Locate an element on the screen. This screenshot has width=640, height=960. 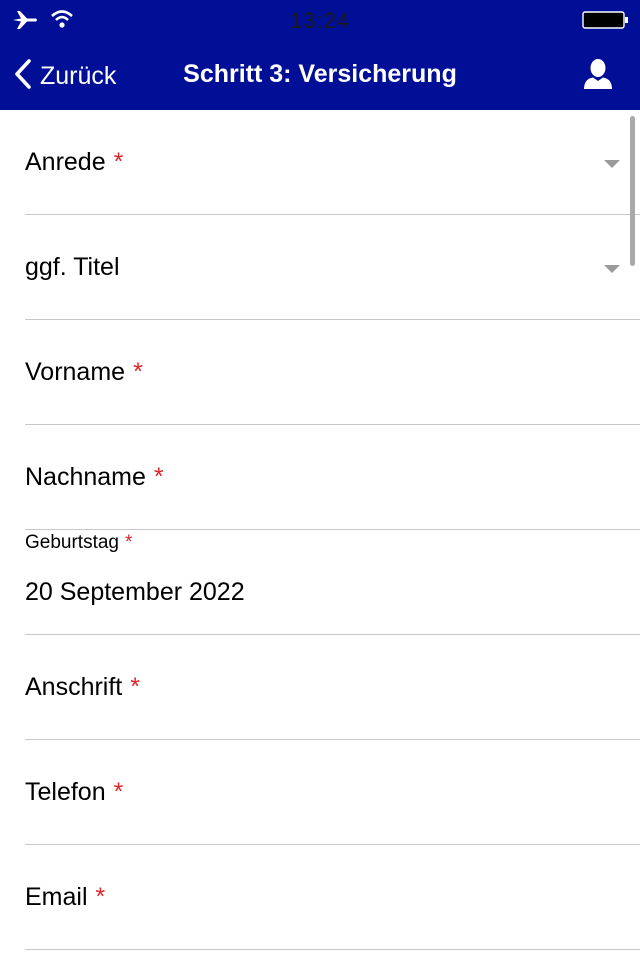
user-icon is located at coordinates (598, 75).